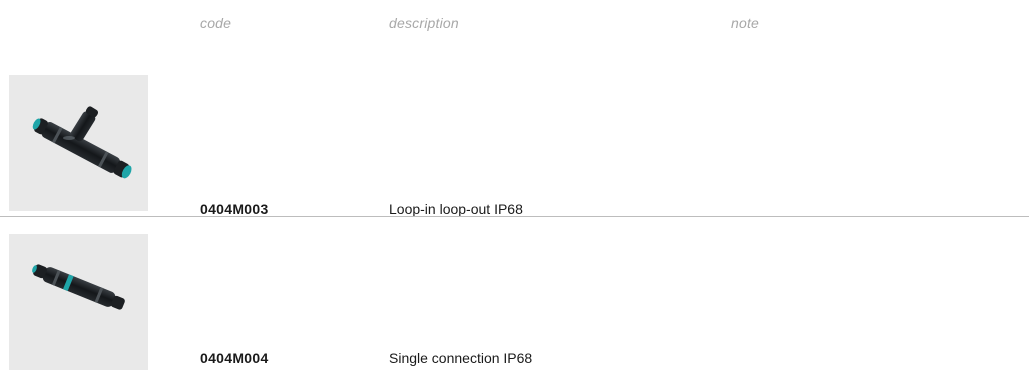  What do you see at coordinates (424, 23) in the screenshot?
I see `column-header-description: description` at bounding box center [424, 23].